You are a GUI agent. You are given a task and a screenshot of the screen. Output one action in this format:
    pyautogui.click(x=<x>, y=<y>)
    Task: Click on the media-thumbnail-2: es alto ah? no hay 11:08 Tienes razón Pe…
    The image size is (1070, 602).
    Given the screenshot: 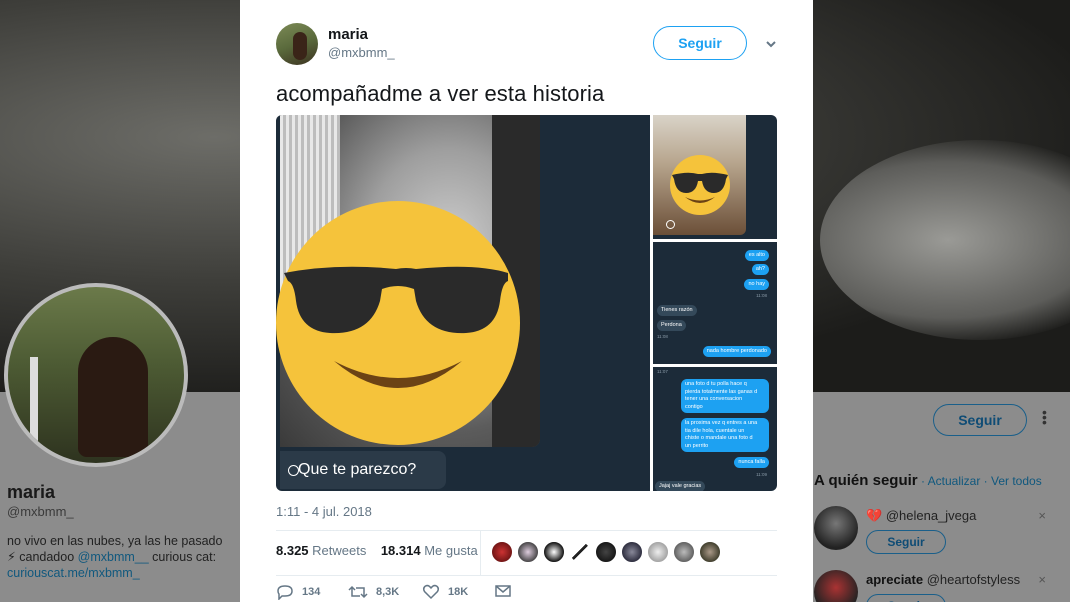 What is the action you would take?
    pyautogui.click(x=715, y=303)
    